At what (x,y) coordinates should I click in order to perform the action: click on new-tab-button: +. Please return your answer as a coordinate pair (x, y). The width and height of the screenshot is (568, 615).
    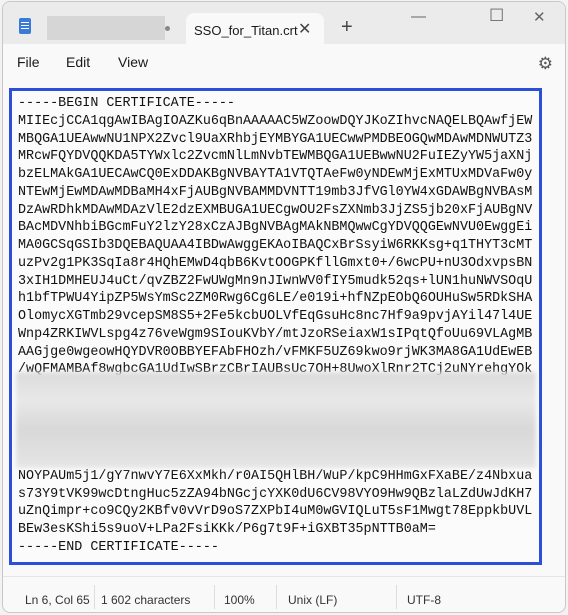
    Looking at the image, I should click on (347, 27).